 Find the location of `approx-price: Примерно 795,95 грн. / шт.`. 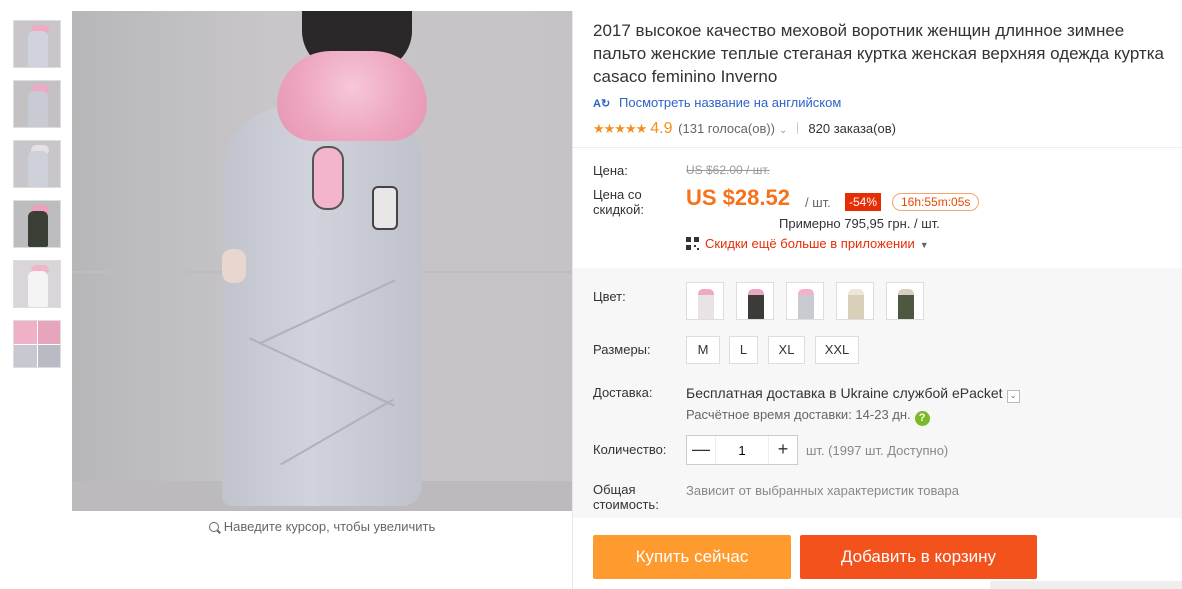

approx-price: Примерно 795,95 грн. / шт. is located at coordinates (859, 223).